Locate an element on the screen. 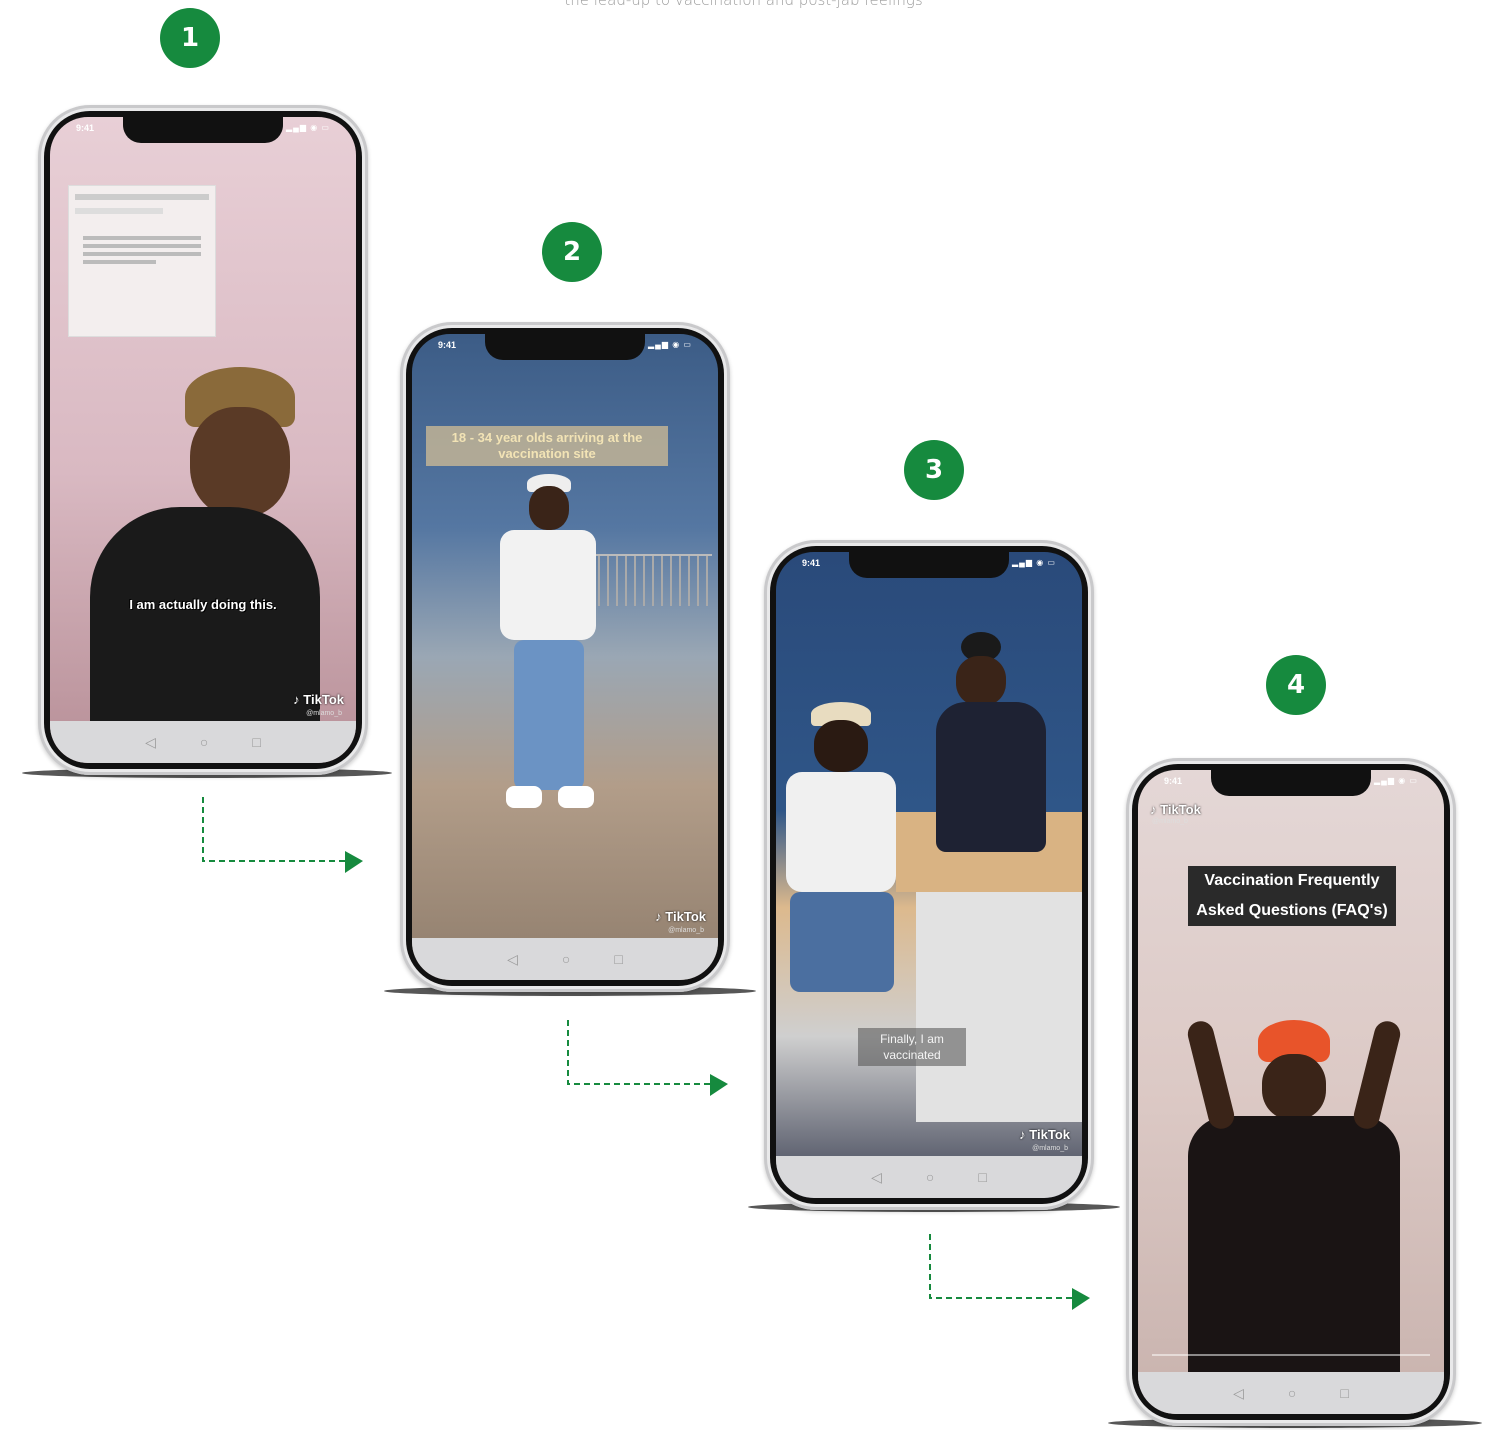 The image size is (1487, 1430). step-badge-4: 4 is located at coordinates (1296, 685).